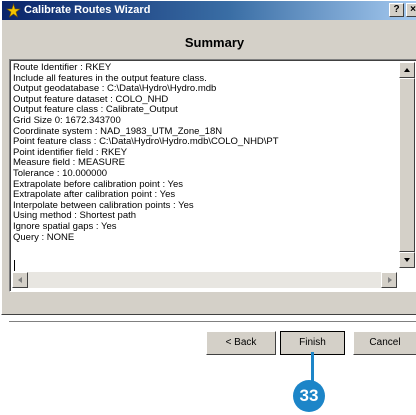 This screenshot has height=415, width=416. I want to click on page-title: Summary, so click(214, 42).